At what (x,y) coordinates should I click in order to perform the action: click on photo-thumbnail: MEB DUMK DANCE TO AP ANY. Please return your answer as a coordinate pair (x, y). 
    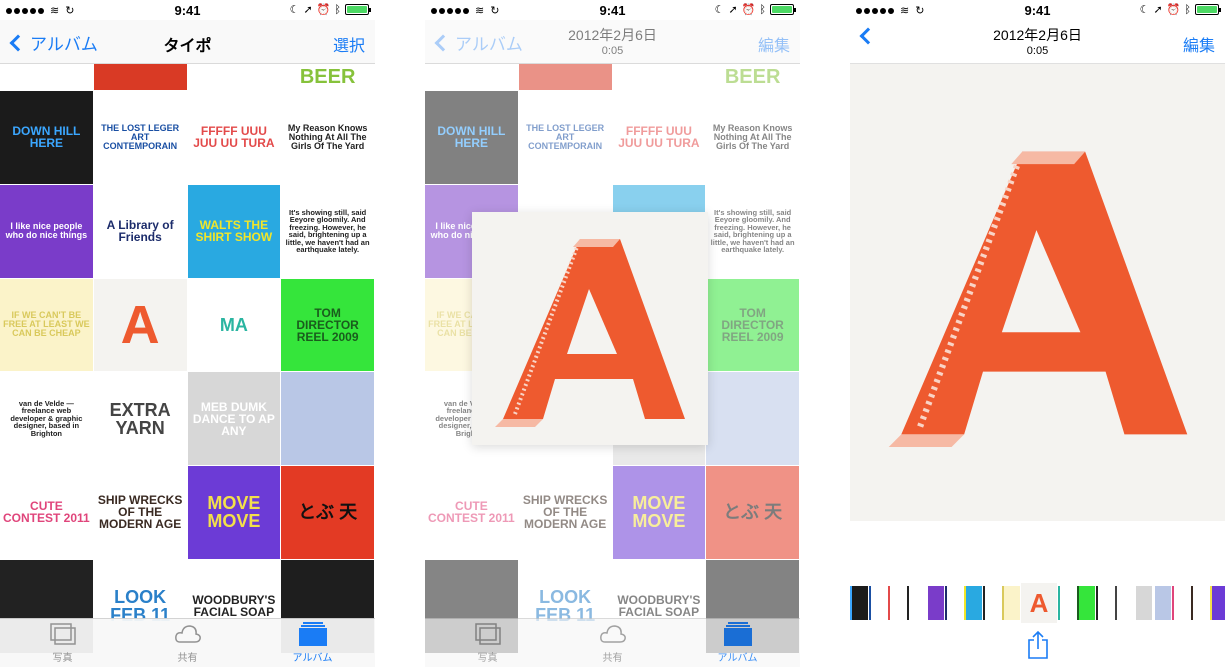
    Looking at the image, I should click on (234, 418).